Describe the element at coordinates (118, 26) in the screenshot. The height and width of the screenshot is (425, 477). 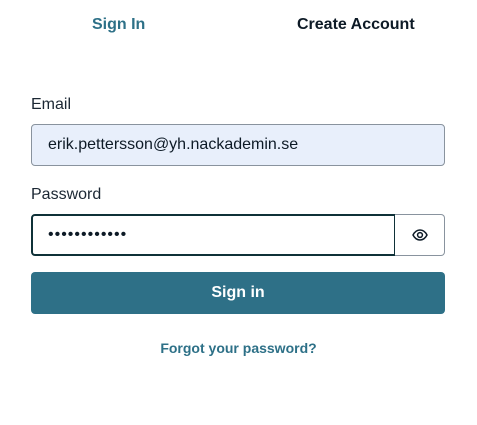
I see `tab-sign-in: Sign In` at that location.